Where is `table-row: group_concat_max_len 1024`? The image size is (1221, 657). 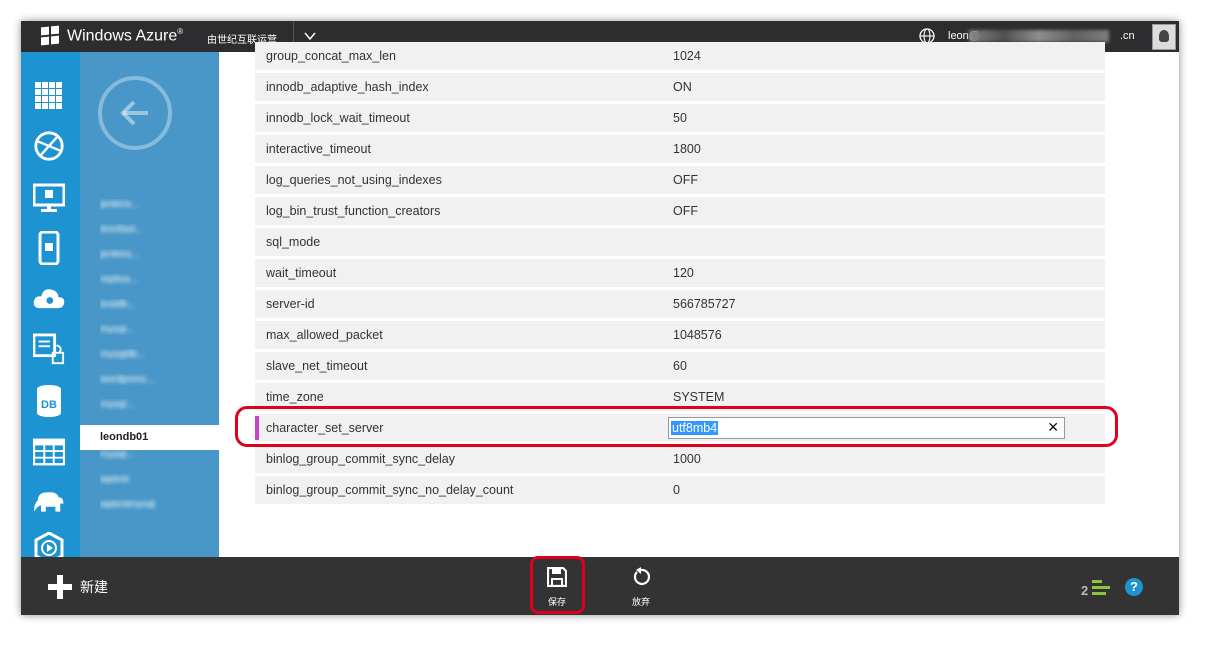
table-row: group_concat_max_len 1024 is located at coordinates (680, 56).